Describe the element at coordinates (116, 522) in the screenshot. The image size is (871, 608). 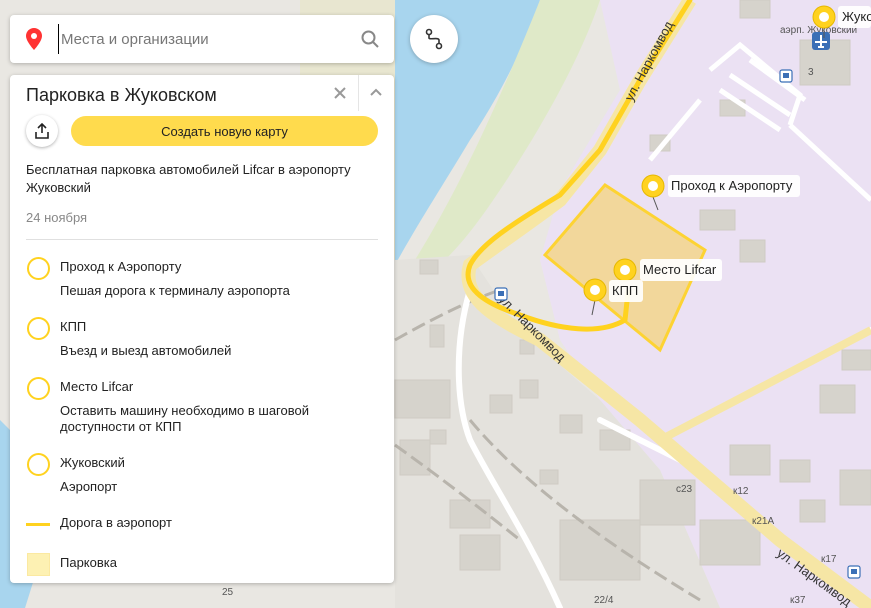
I see `item-name: Дорога в аэропорт` at that location.